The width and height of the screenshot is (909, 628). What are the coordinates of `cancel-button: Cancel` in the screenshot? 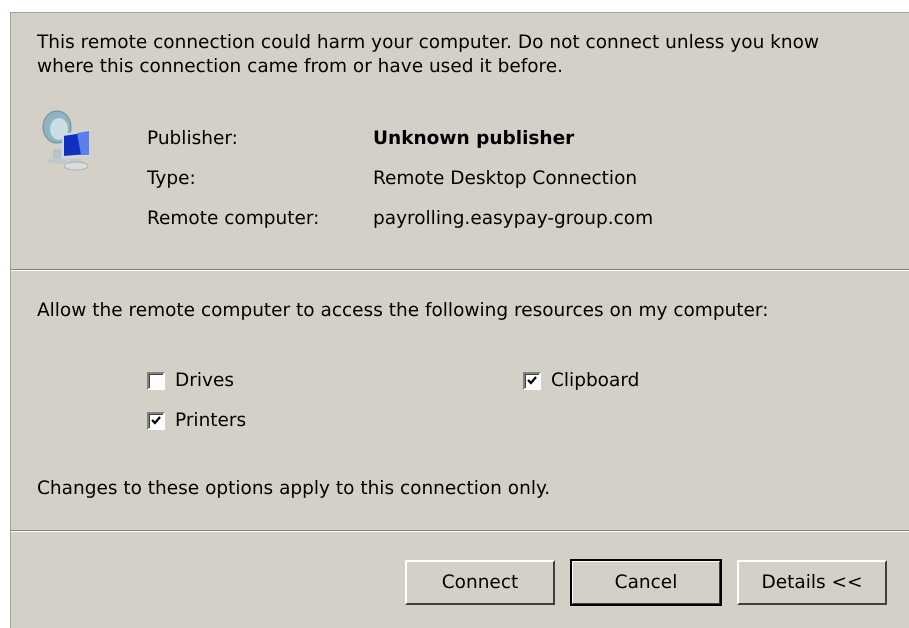 It's located at (646, 582).